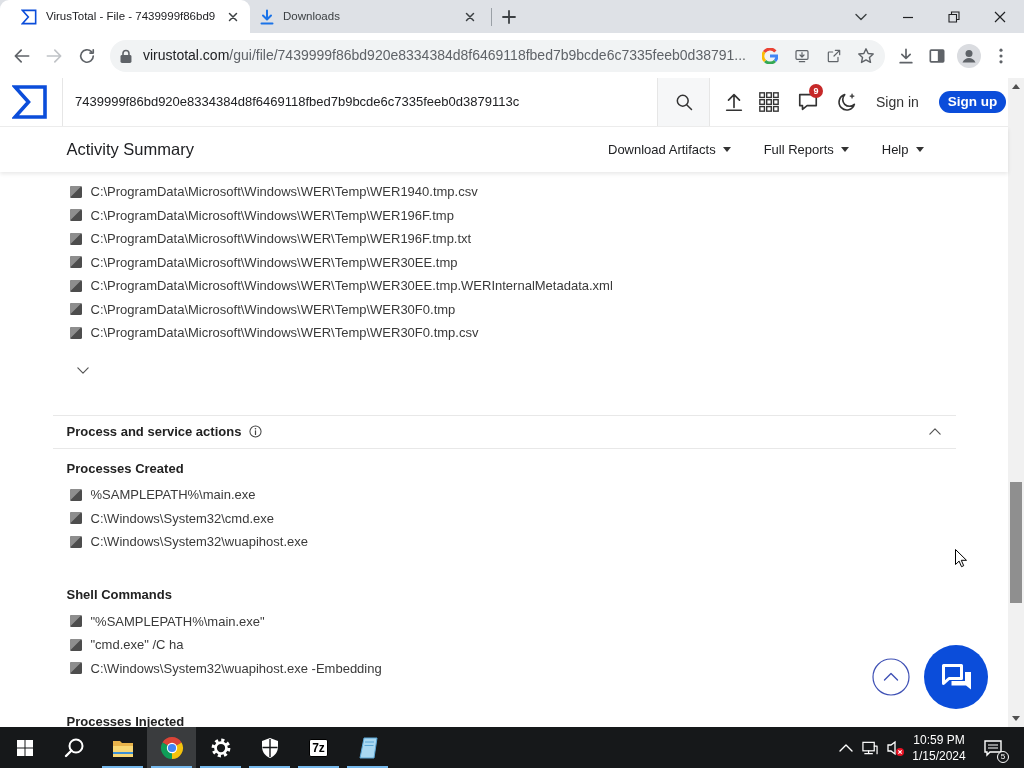 Image resolution: width=1024 pixels, height=768 pixels. I want to click on info-icon, so click(256, 431).